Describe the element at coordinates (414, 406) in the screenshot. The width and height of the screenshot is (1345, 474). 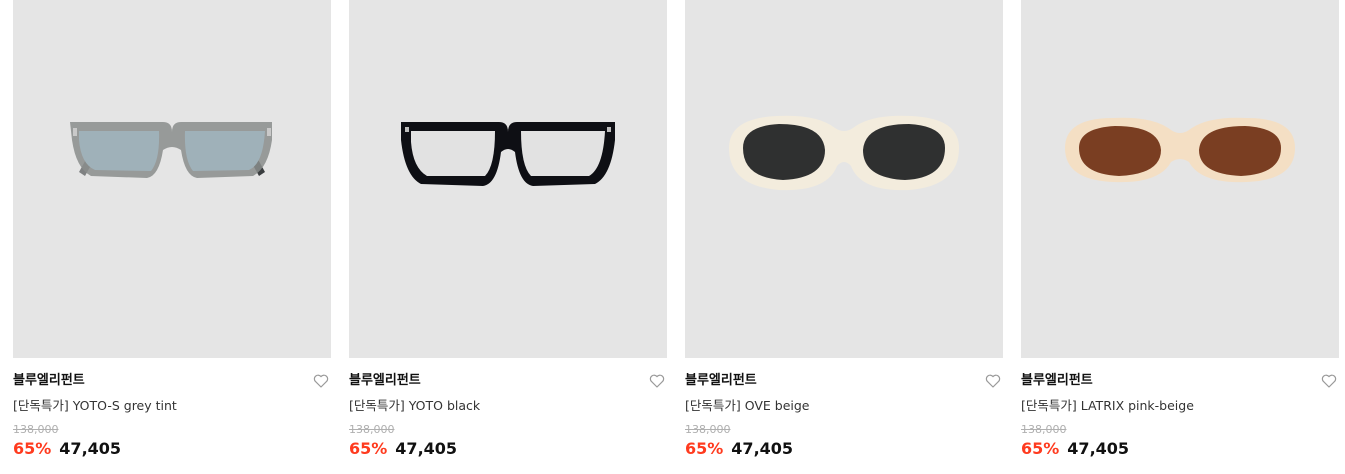
I see `product-name: [단독특가] YOTO black` at that location.